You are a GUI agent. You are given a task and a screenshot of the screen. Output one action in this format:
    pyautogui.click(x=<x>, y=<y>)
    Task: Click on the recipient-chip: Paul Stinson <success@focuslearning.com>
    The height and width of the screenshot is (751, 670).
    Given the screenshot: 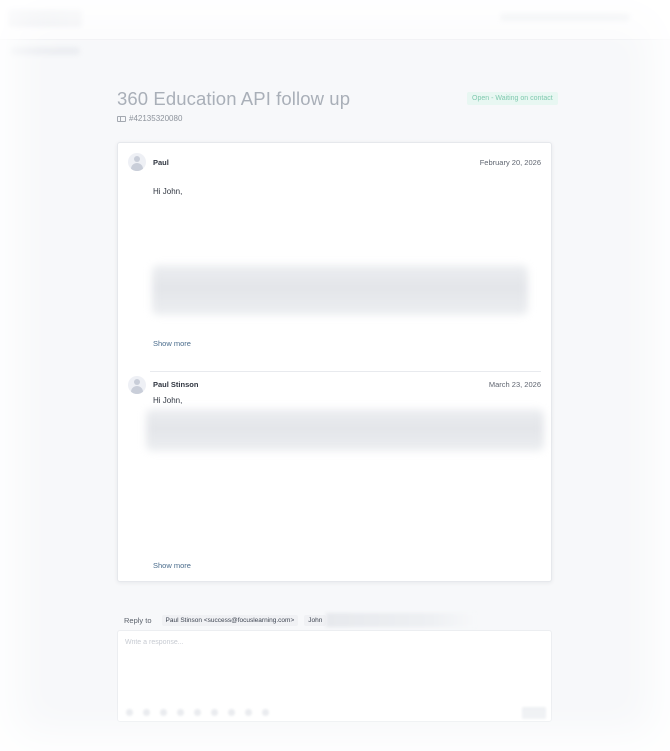 What is the action you would take?
    pyautogui.click(x=230, y=620)
    